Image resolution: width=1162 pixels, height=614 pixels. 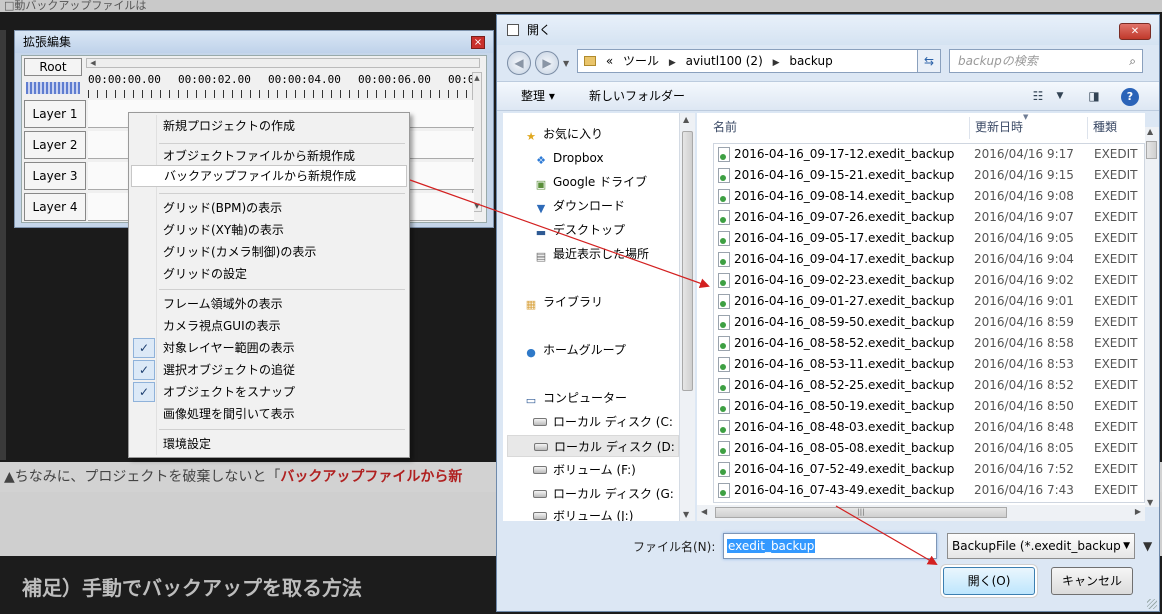 I want to click on nav-downloads: ▼ ダウンロード, so click(x=579, y=206).